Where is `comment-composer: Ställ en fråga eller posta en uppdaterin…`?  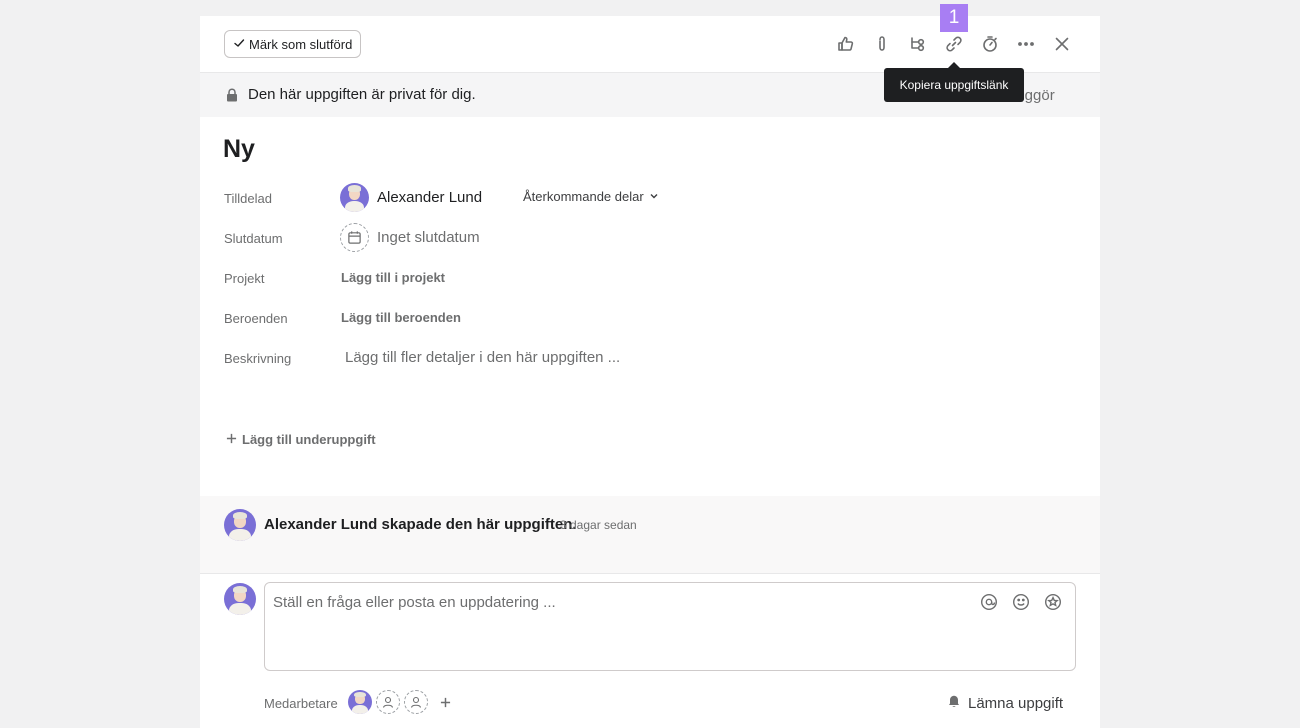 comment-composer: Ställ en fråga eller posta en uppdaterin… is located at coordinates (670, 626).